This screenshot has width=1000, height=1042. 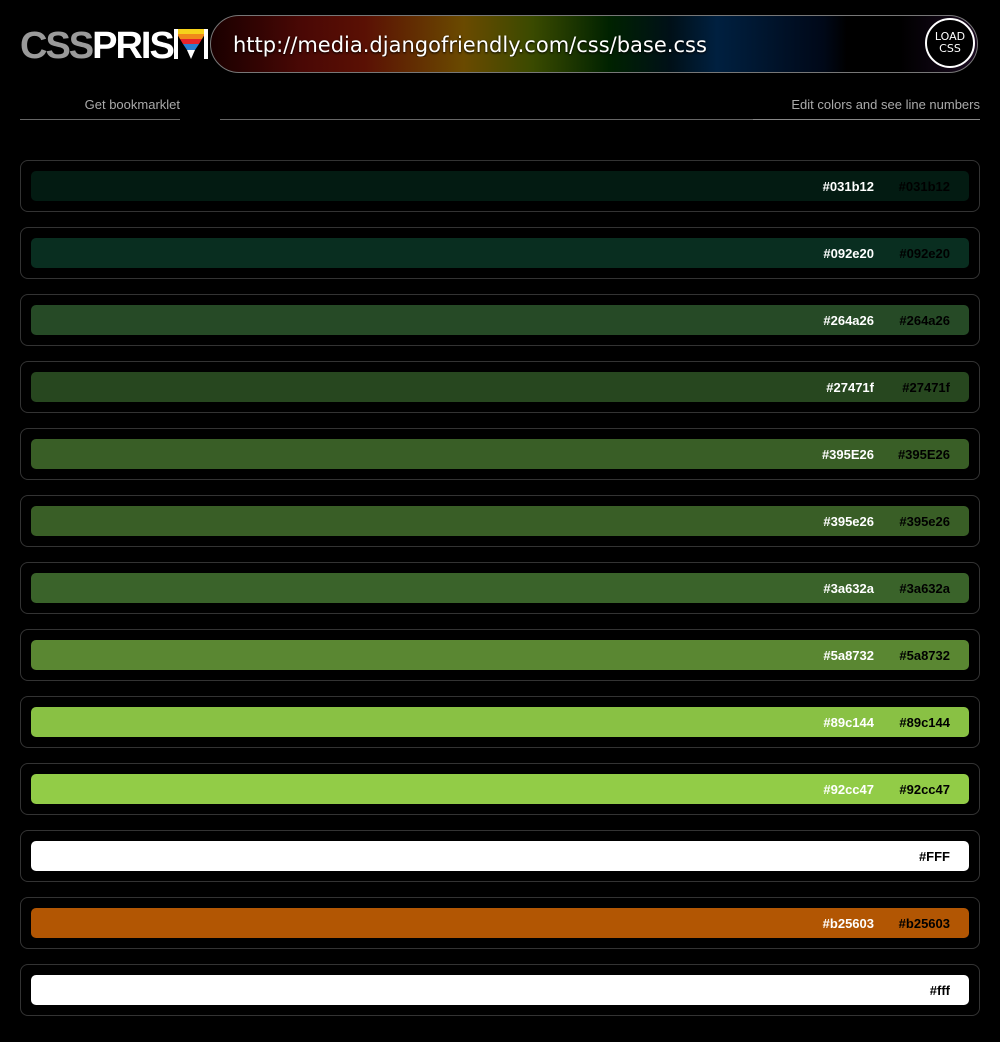 I want to click on color-label-light: #5a8732, so click(x=848, y=655).